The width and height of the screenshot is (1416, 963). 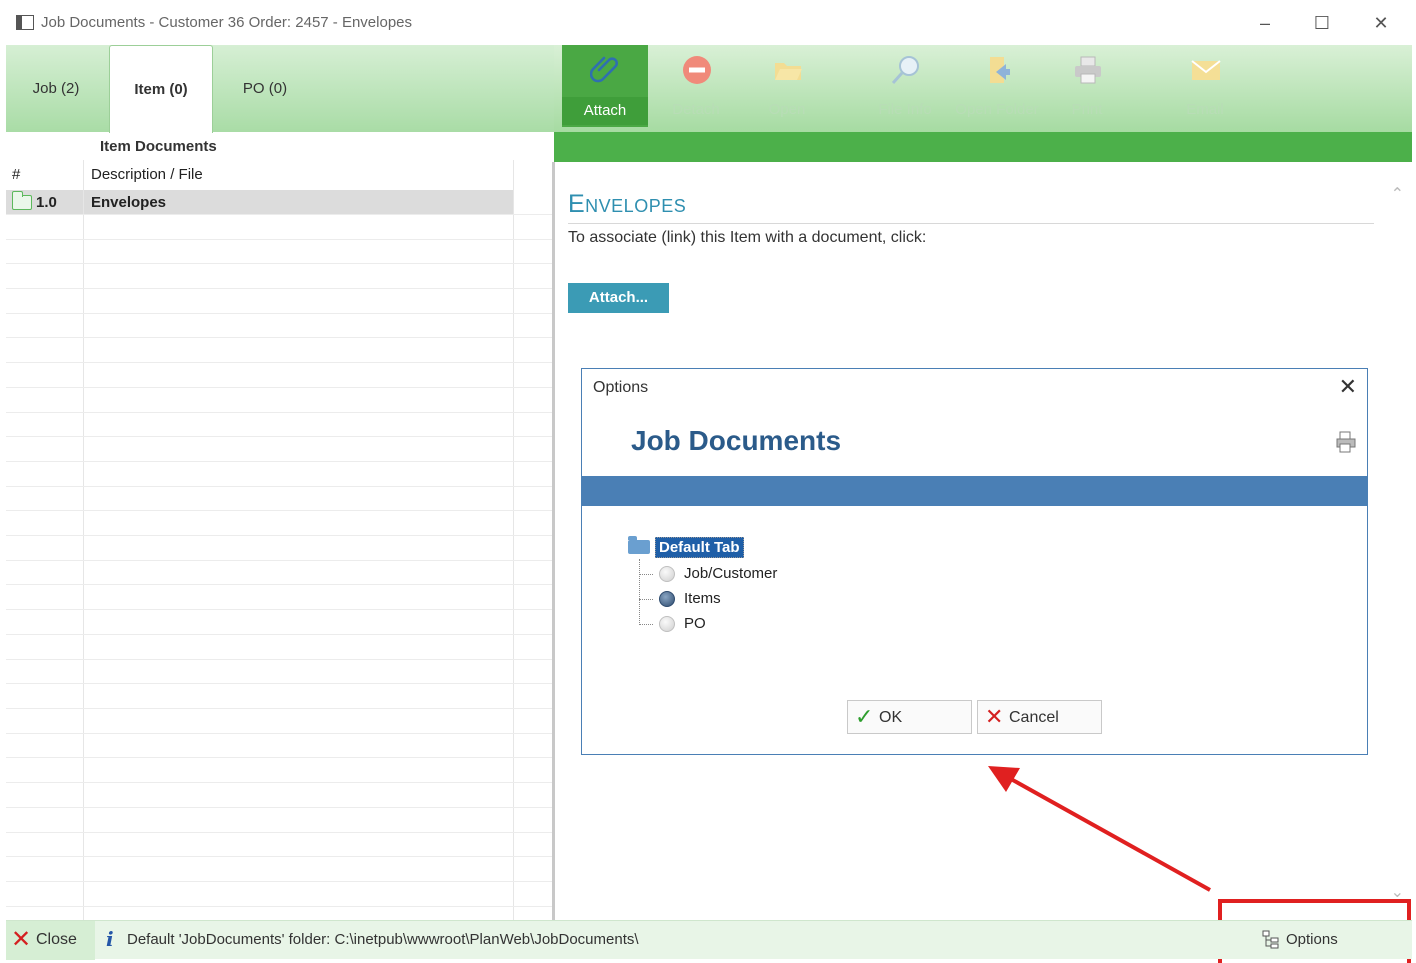 What do you see at coordinates (891, 717) in the screenshot?
I see `ok-label: OK` at bounding box center [891, 717].